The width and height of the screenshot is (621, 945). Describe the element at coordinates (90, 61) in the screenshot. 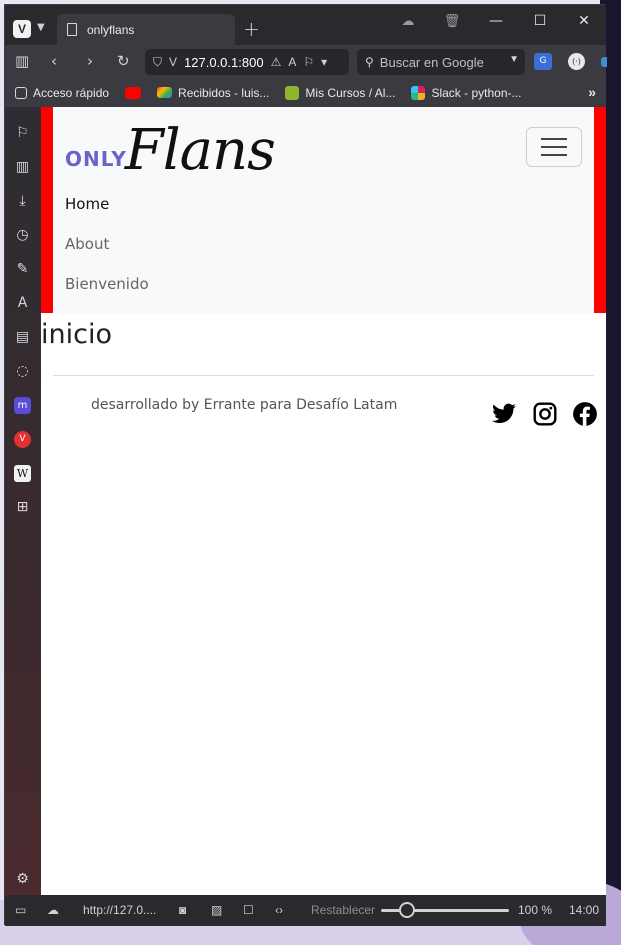

I see `forward-icon: ›` at that location.